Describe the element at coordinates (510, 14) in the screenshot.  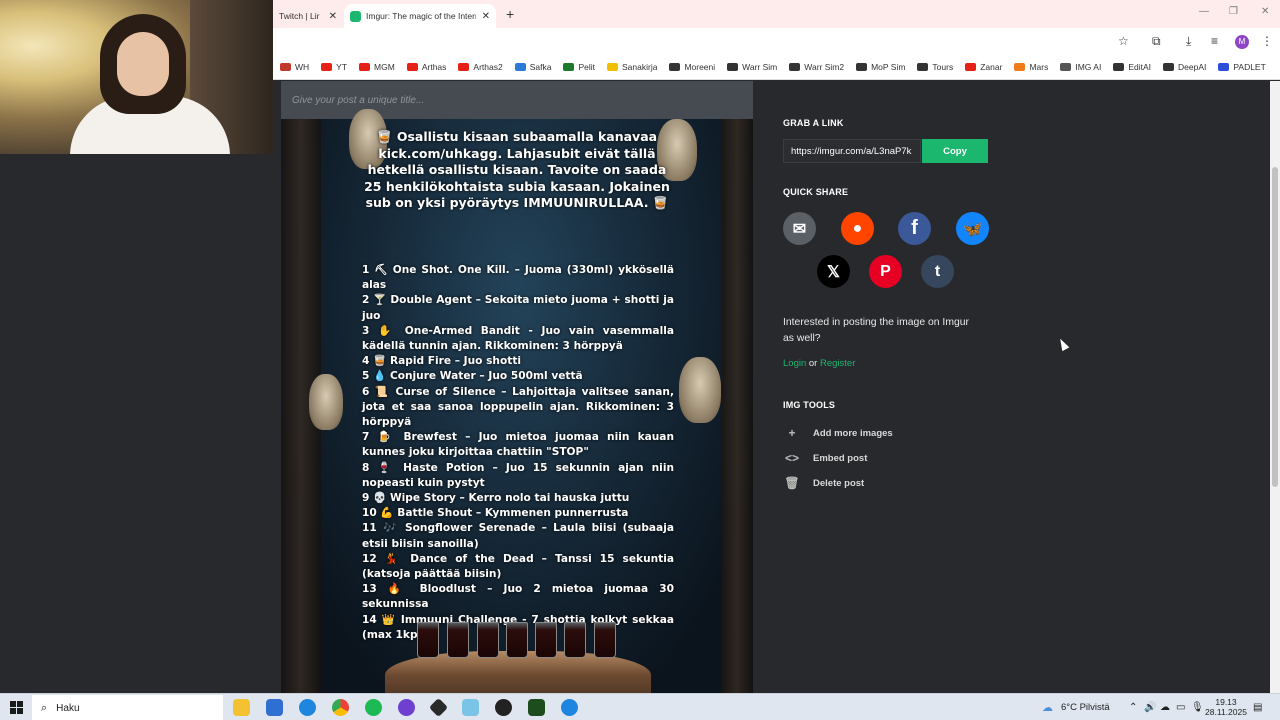
I see `new-tab-button: +` at that location.